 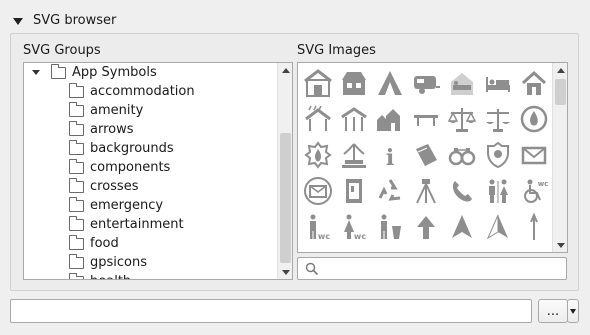 I want to click on tree-item-backgrounds: backgrounds, so click(x=151, y=148).